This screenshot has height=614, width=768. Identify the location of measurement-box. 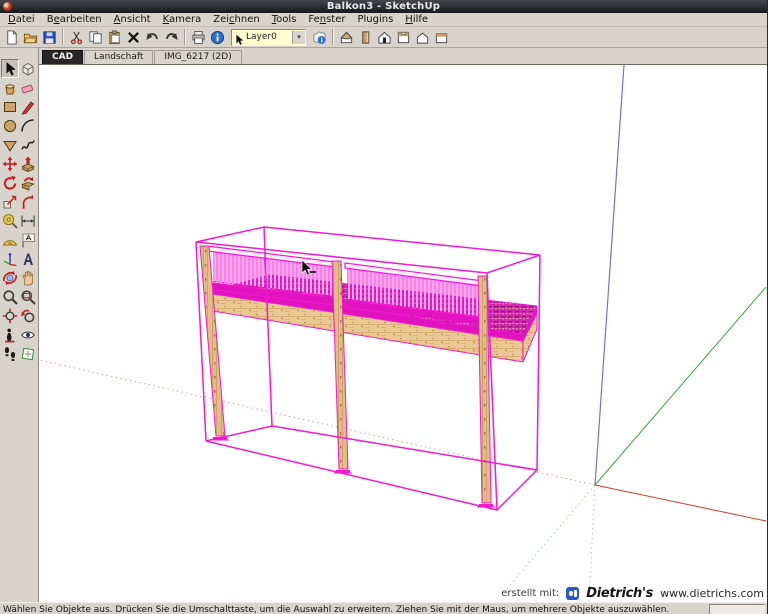
(737, 608).